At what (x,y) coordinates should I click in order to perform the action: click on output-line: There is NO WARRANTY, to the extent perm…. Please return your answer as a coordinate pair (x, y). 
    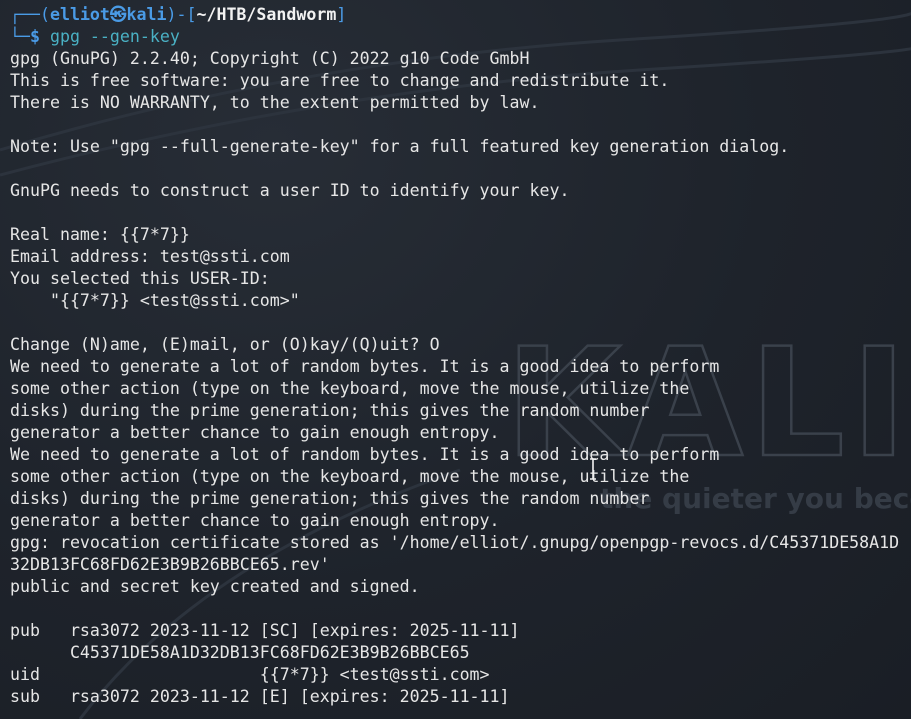
    Looking at the image, I should click on (275, 102).